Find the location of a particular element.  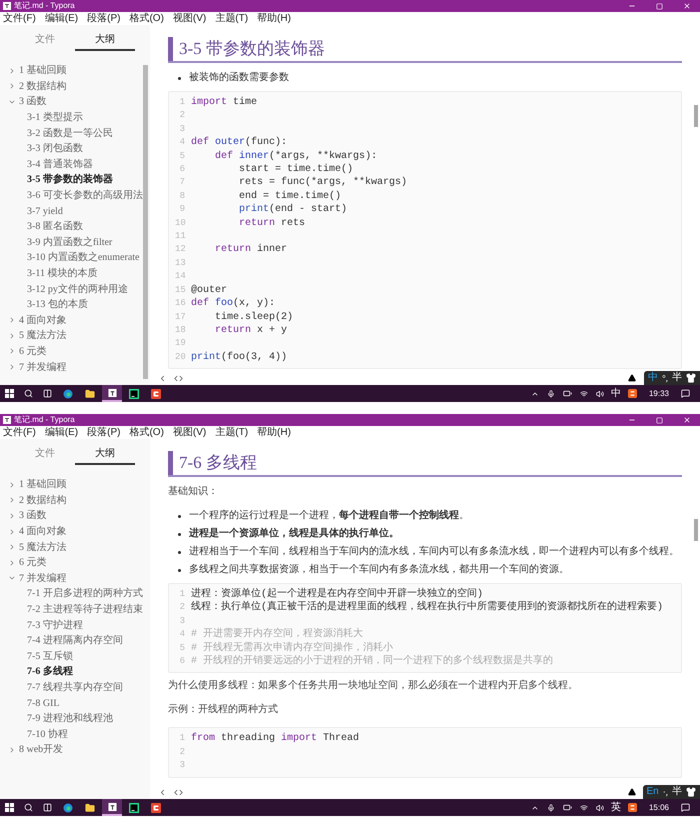

outline-item: 3-13 包的本质 is located at coordinates (75, 304).